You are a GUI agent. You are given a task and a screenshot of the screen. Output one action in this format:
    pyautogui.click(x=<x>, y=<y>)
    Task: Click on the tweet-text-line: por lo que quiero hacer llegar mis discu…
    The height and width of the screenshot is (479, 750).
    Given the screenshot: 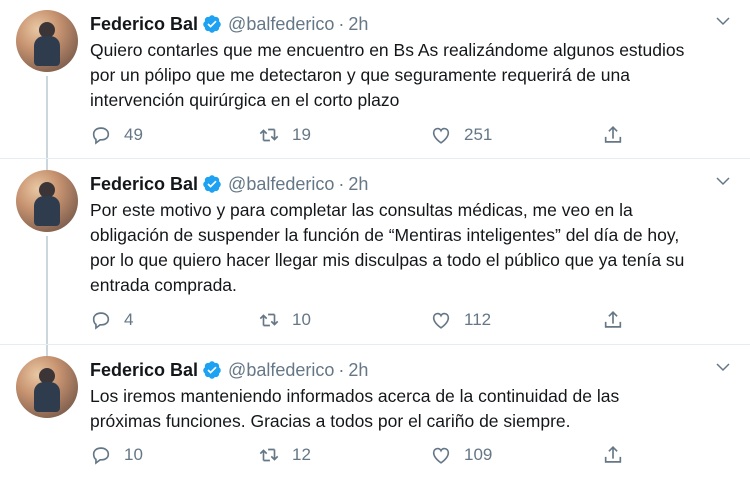 What is the action you would take?
    pyautogui.click(x=387, y=260)
    